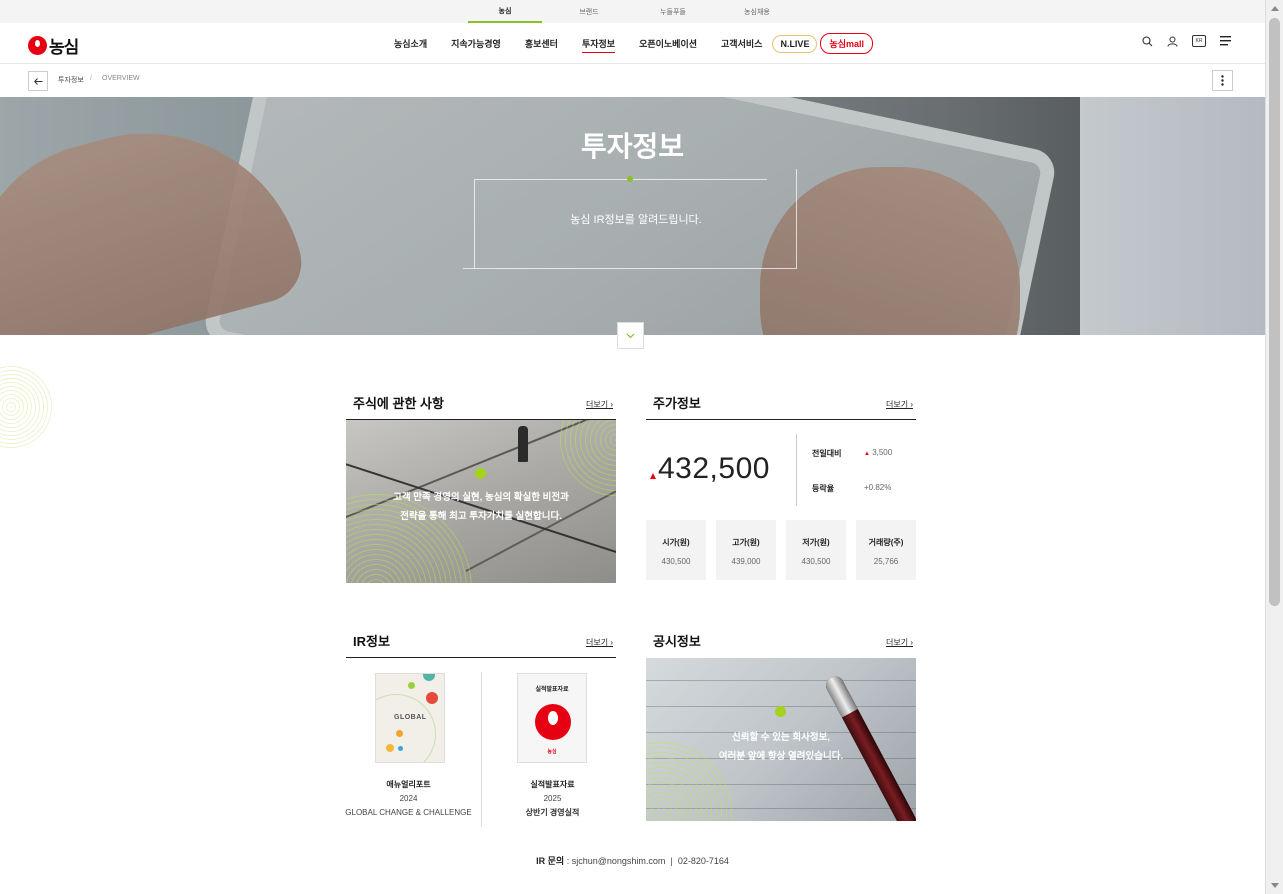 The height and width of the screenshot is (894, 1283). What do you see at coordinates (541, 43) in the screenshot?
I see `nav-item-pr: 홍보센터` at bounding box center [541, 43].